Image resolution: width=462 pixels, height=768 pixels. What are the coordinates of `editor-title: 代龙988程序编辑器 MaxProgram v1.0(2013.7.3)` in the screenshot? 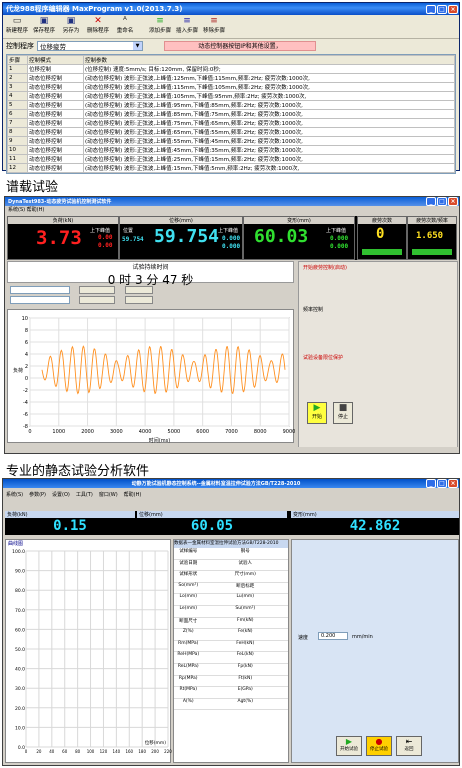 It's located at (94, 9).